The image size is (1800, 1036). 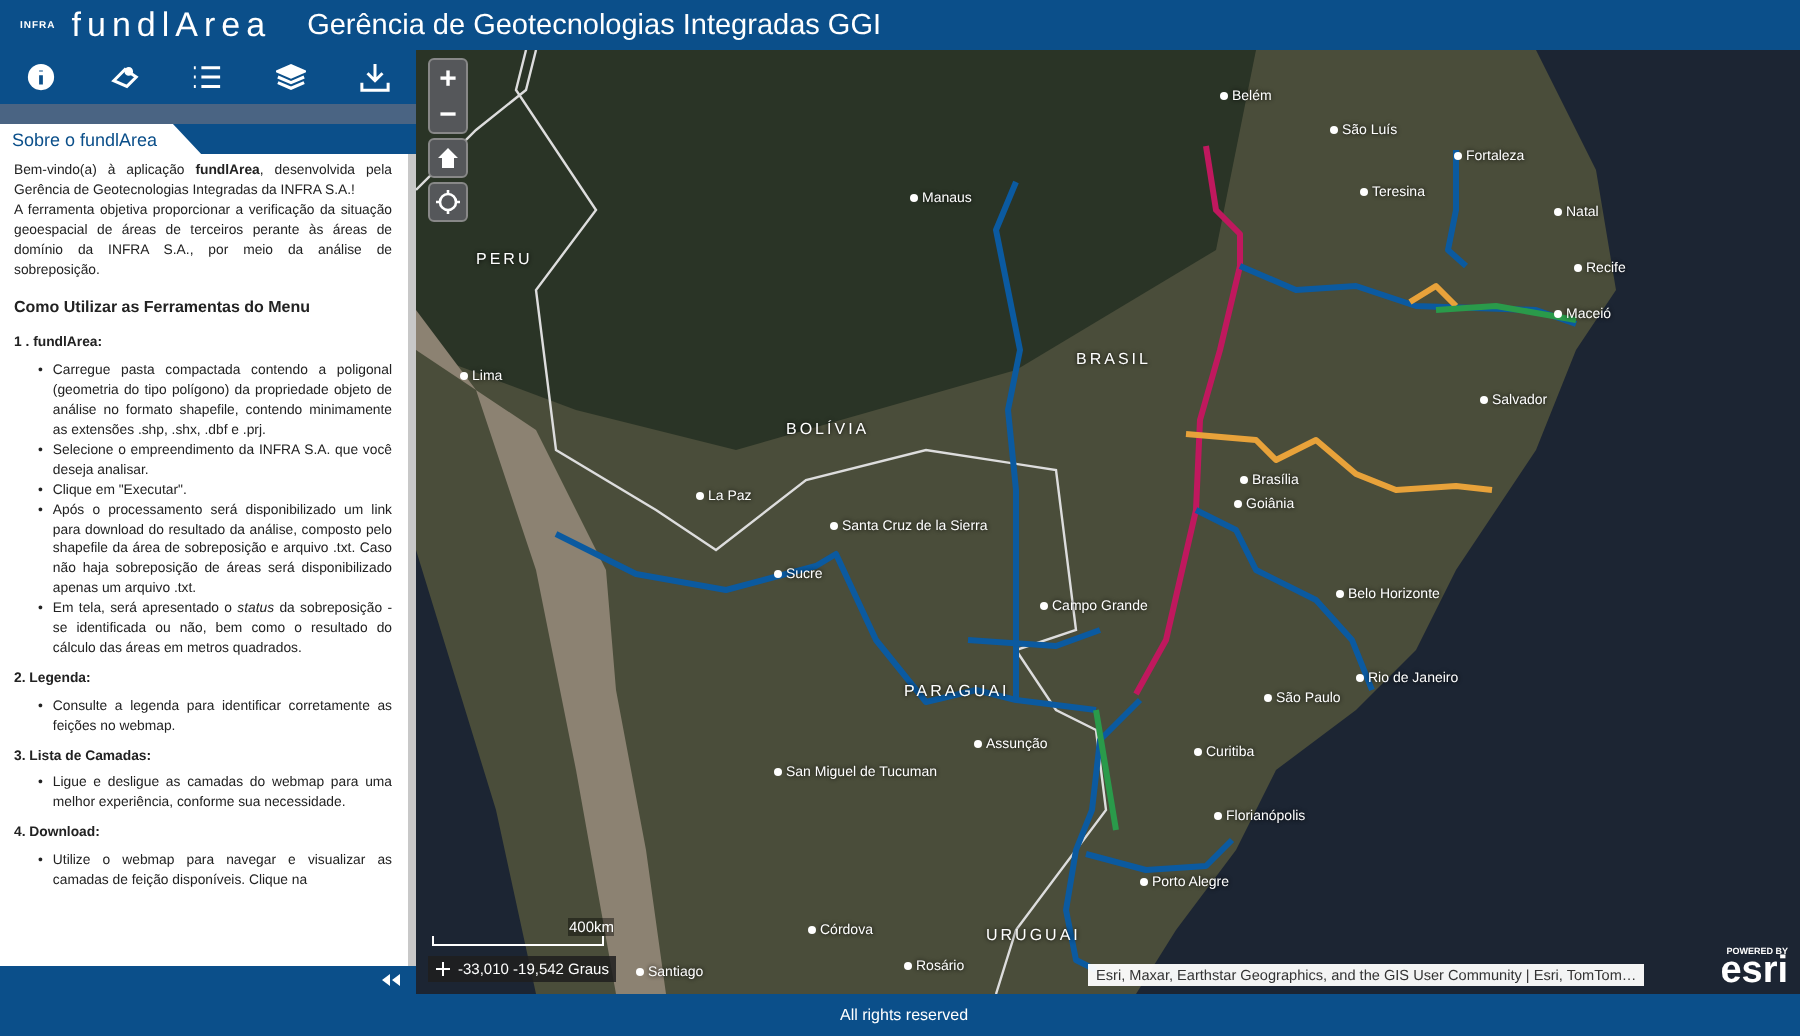 What do you see at coordinates (904, 1015) in the screenshot?
I see `footer-text: All rights reserved` at bounding box center [904, 1015].